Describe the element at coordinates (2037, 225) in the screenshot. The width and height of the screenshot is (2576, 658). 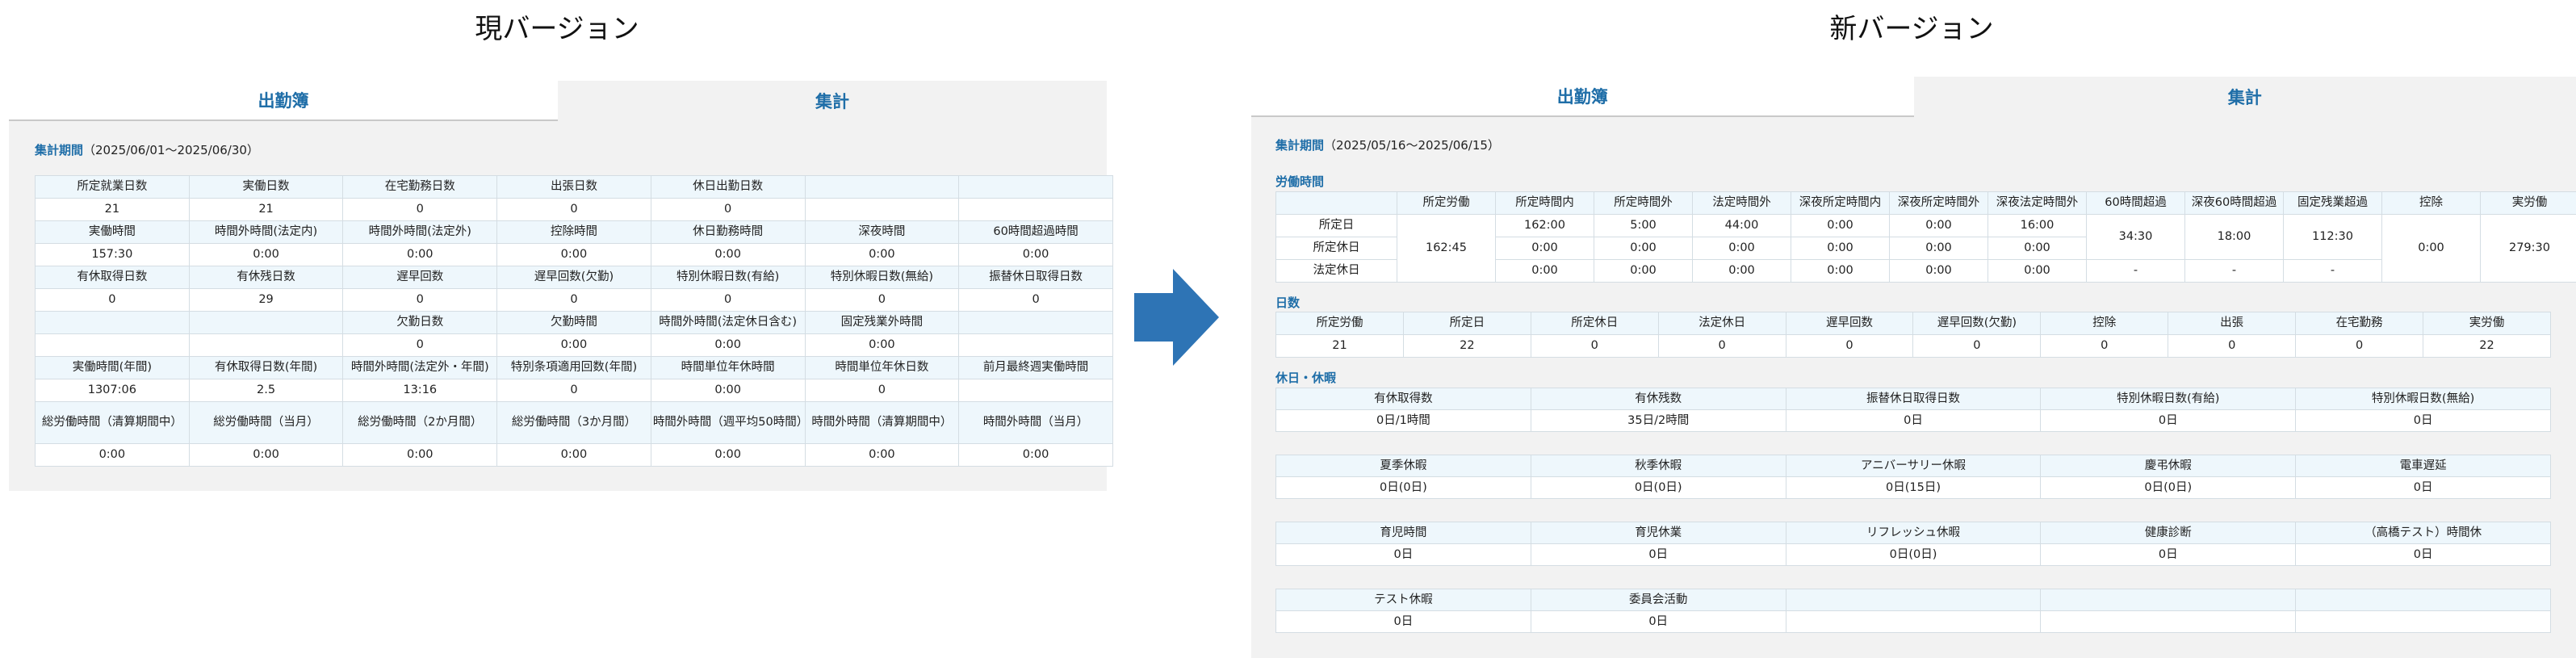
I see `value-cell: 16:00` at that location.